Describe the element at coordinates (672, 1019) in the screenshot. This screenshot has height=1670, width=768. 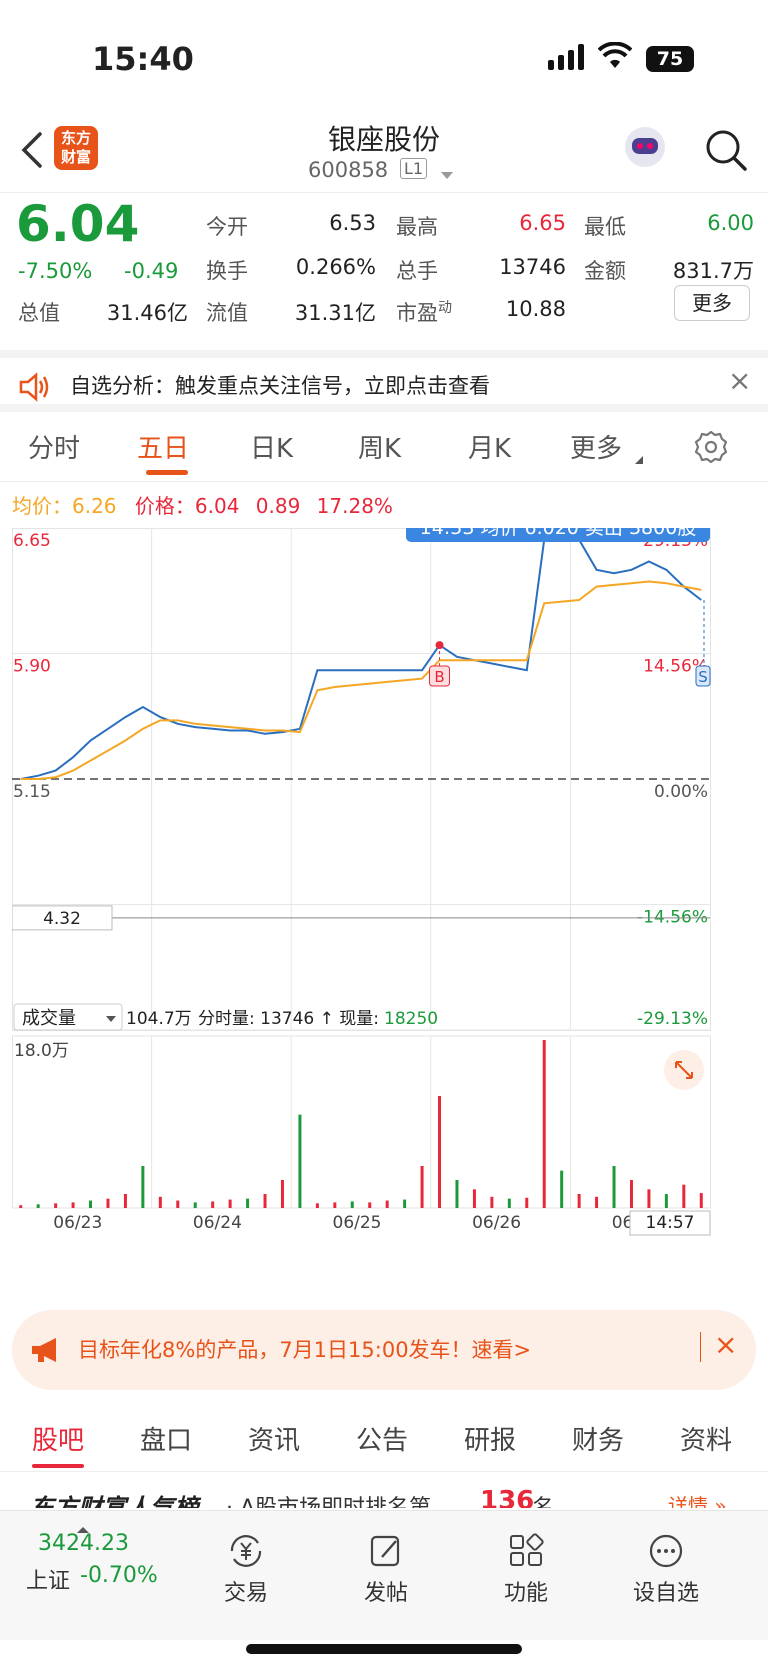
I see `y-axis-label-right: -29.13%` at that location.